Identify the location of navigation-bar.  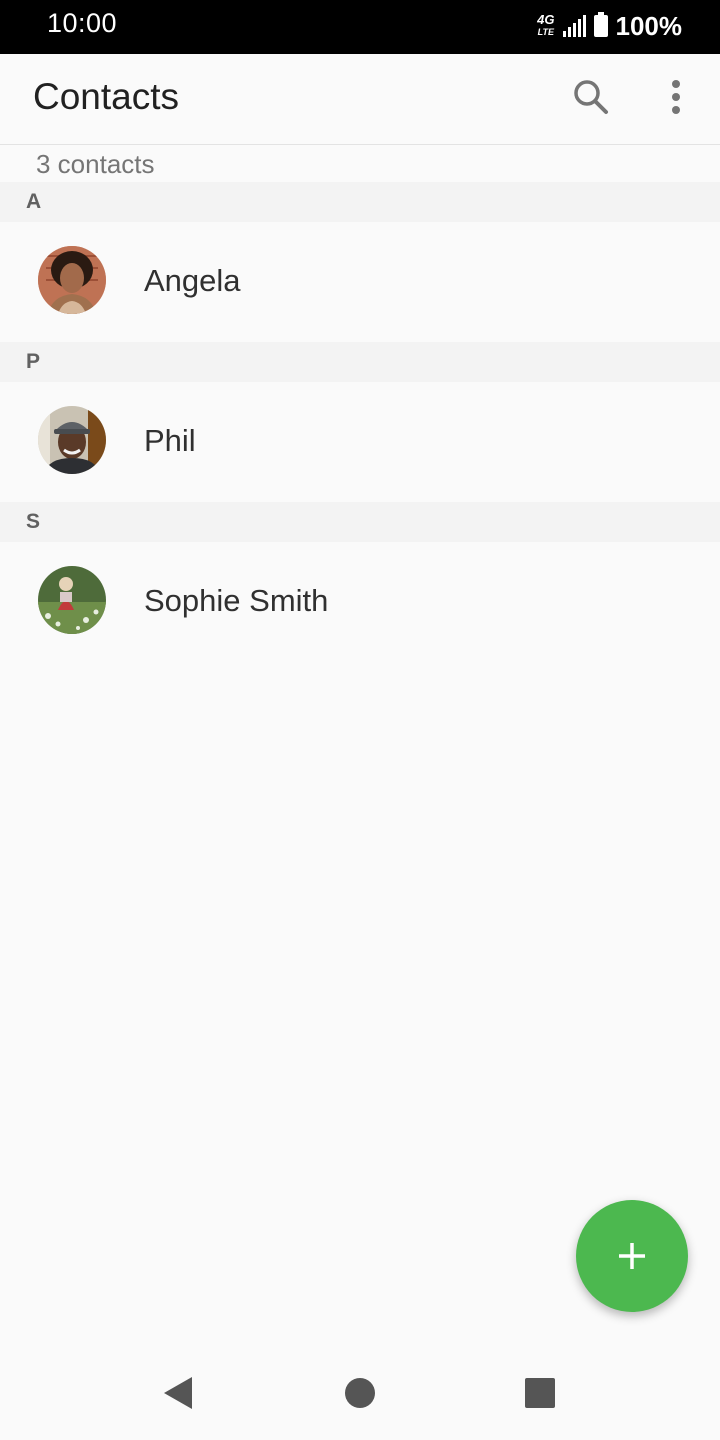
(360, 1391).